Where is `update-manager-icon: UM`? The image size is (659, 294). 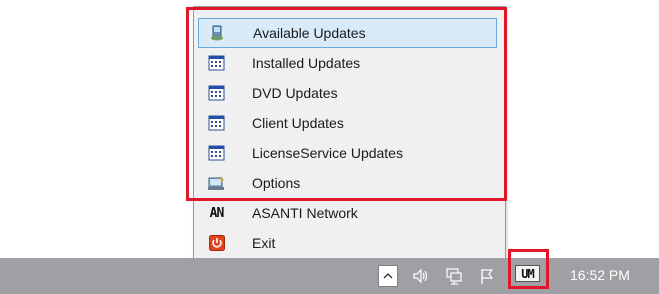 update-manager-icon: UM is located at coordinates (527, 273).